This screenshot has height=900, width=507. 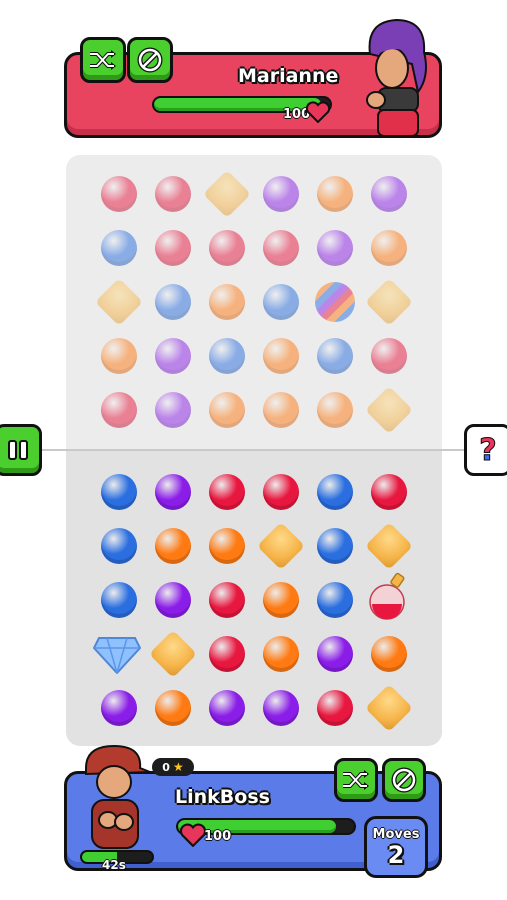 I want to click on opponent-name: Marianne, so click(x=288, y=76).